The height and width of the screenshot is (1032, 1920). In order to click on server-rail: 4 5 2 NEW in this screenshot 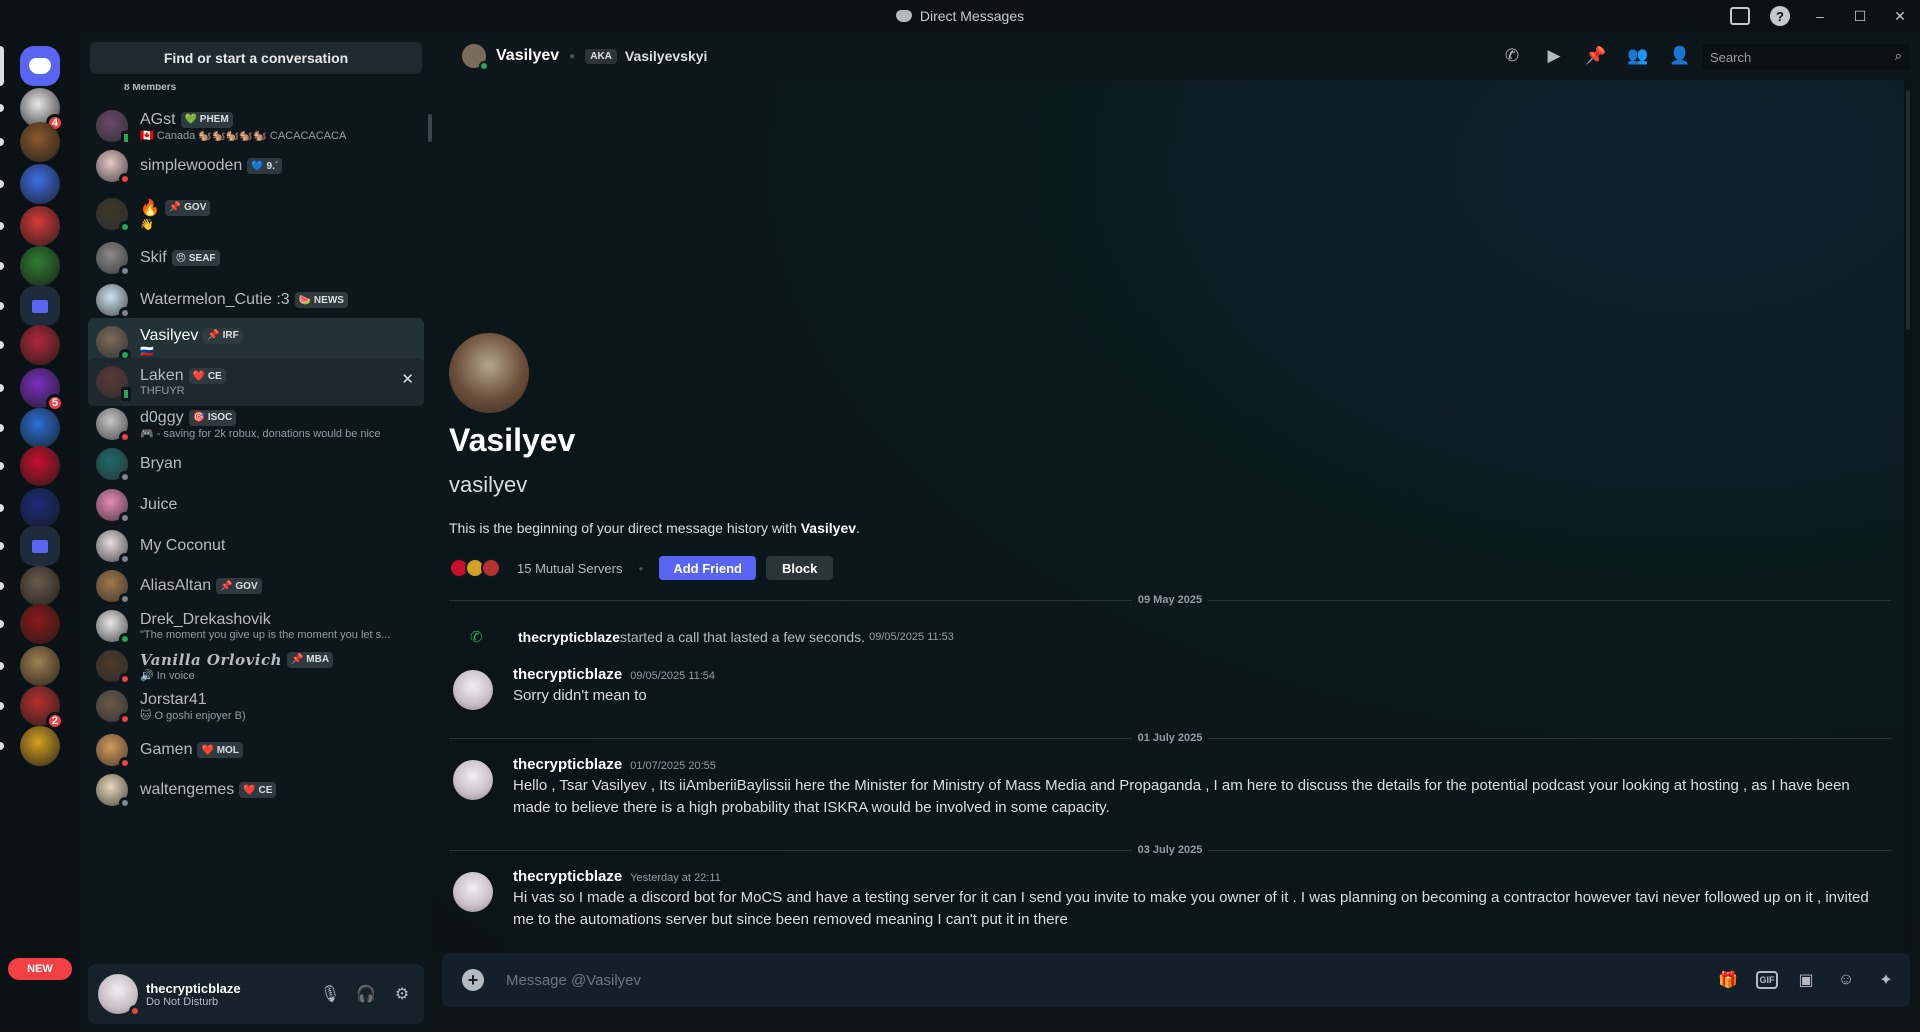, I will do `click(40, 532)`.